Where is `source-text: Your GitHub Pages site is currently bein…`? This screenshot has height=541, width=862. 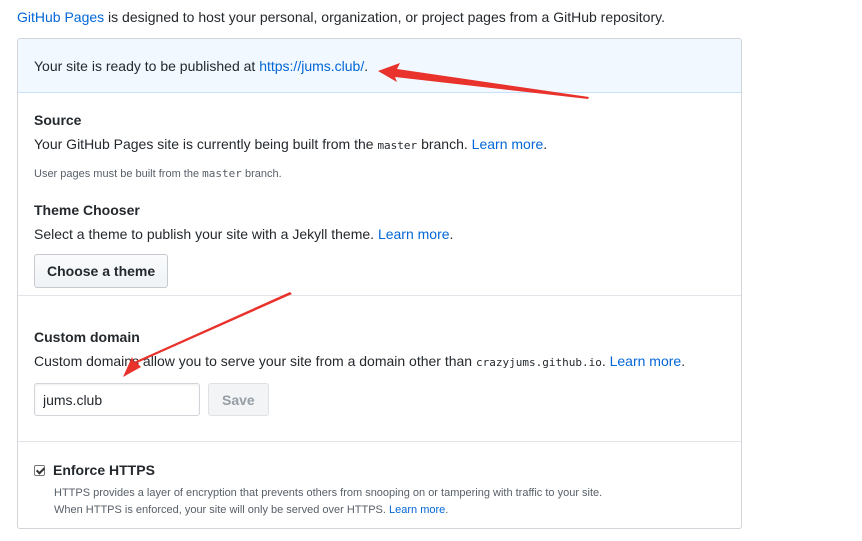
source-text: Your GitHub Pages site is currently bein… is located at coordinates (206, 144).